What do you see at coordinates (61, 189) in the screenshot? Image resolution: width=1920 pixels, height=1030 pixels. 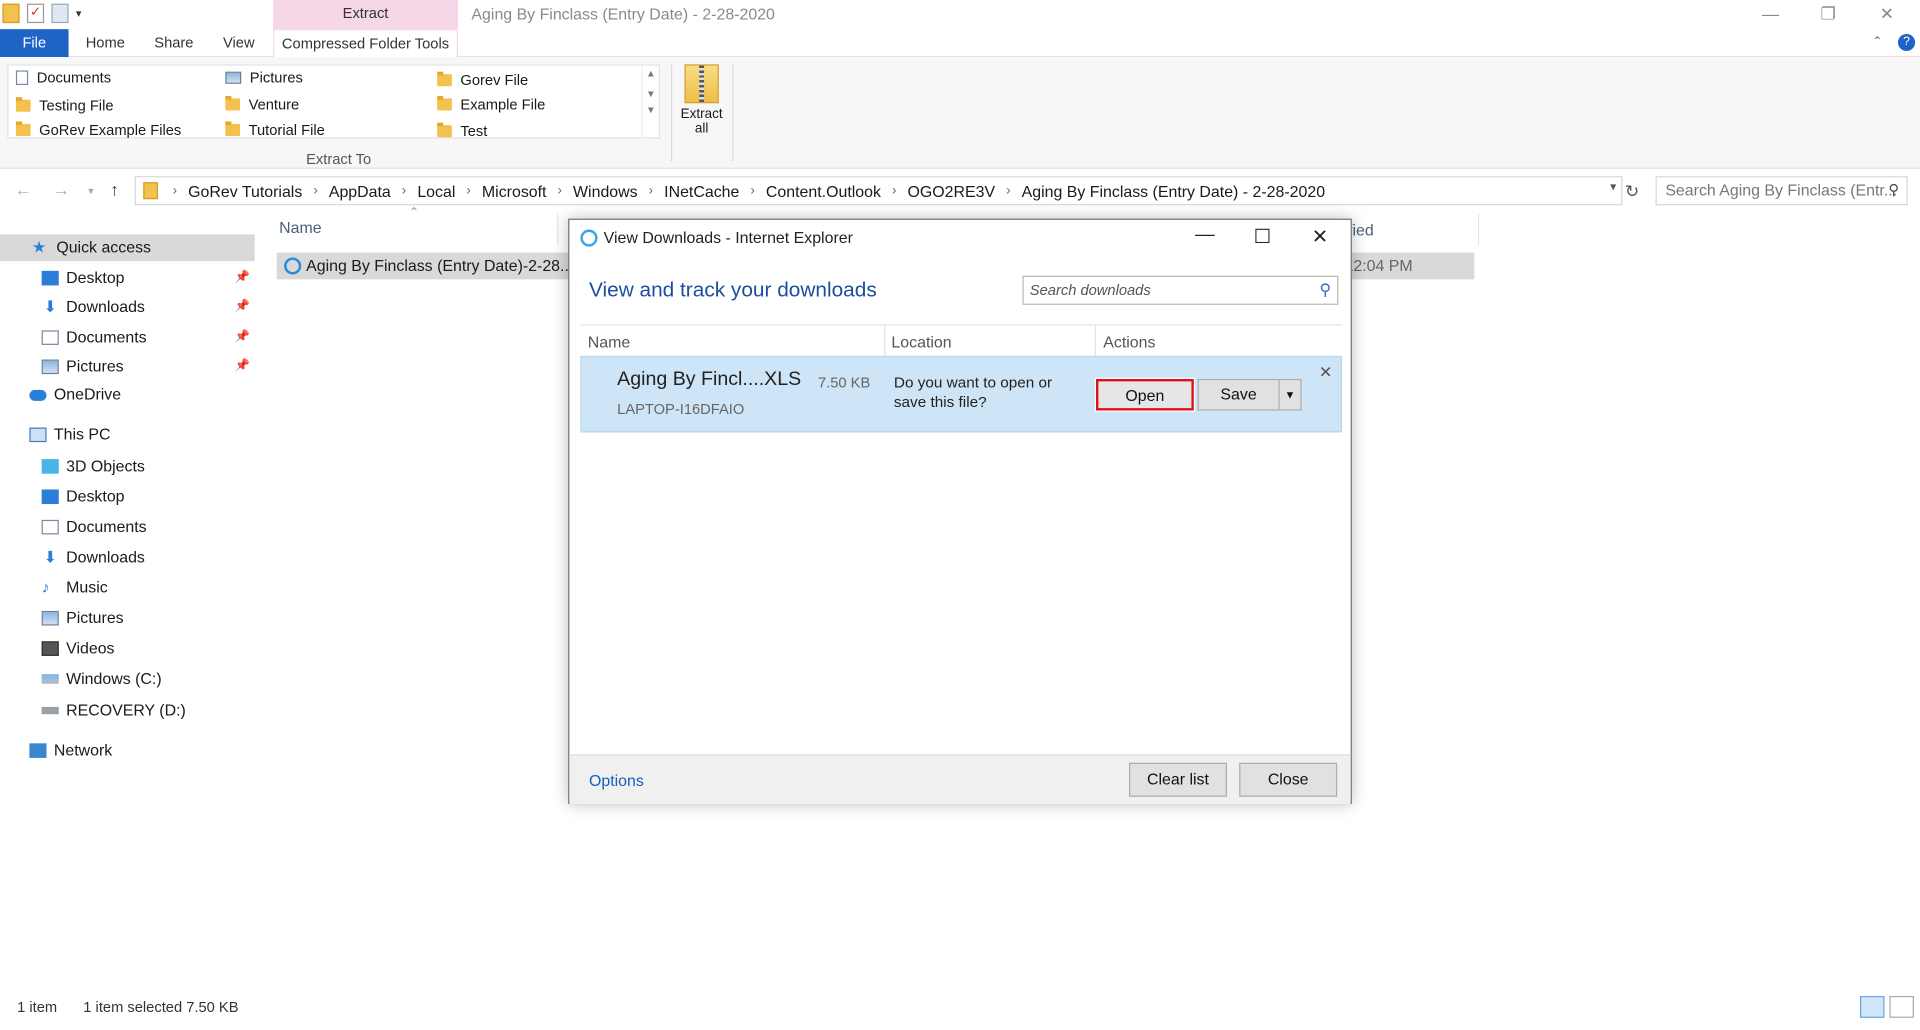 I see `forward-arrow-icon: →` at bounding box center [61, 189].